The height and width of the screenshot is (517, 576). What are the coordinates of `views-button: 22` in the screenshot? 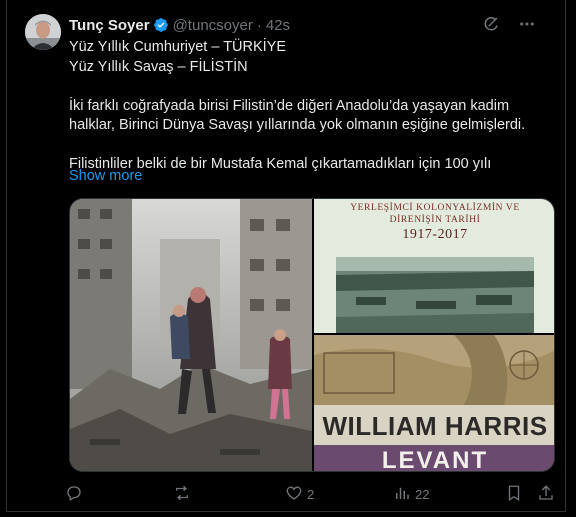 It's located at (411, 494).